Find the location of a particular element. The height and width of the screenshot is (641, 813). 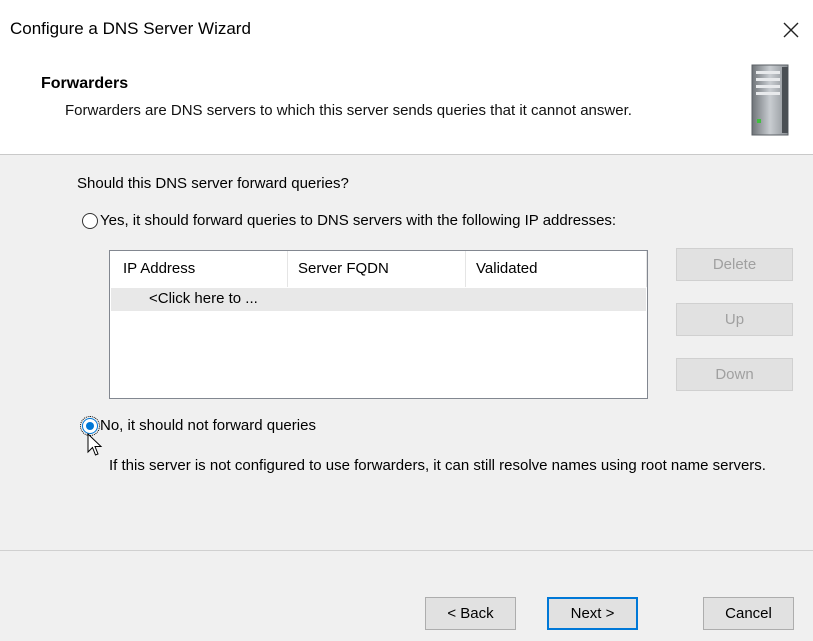

page-title: Forwarders is located at coordinates (85, 83).